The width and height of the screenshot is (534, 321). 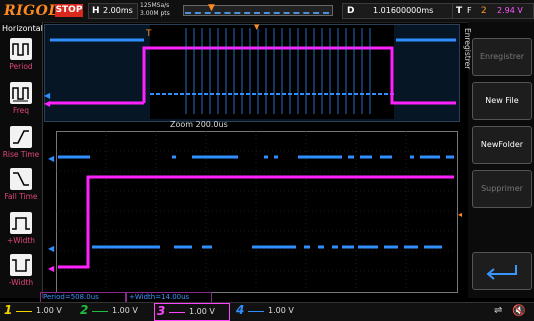 I want to click on overview-burst-lines, so click(x=278, y=71).